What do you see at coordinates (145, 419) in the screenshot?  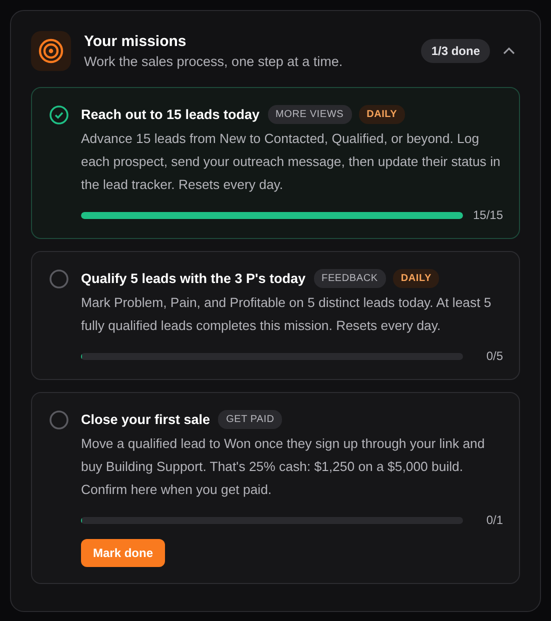 I see `mission-title: Close your first sale` at bounding box center [145, 419].